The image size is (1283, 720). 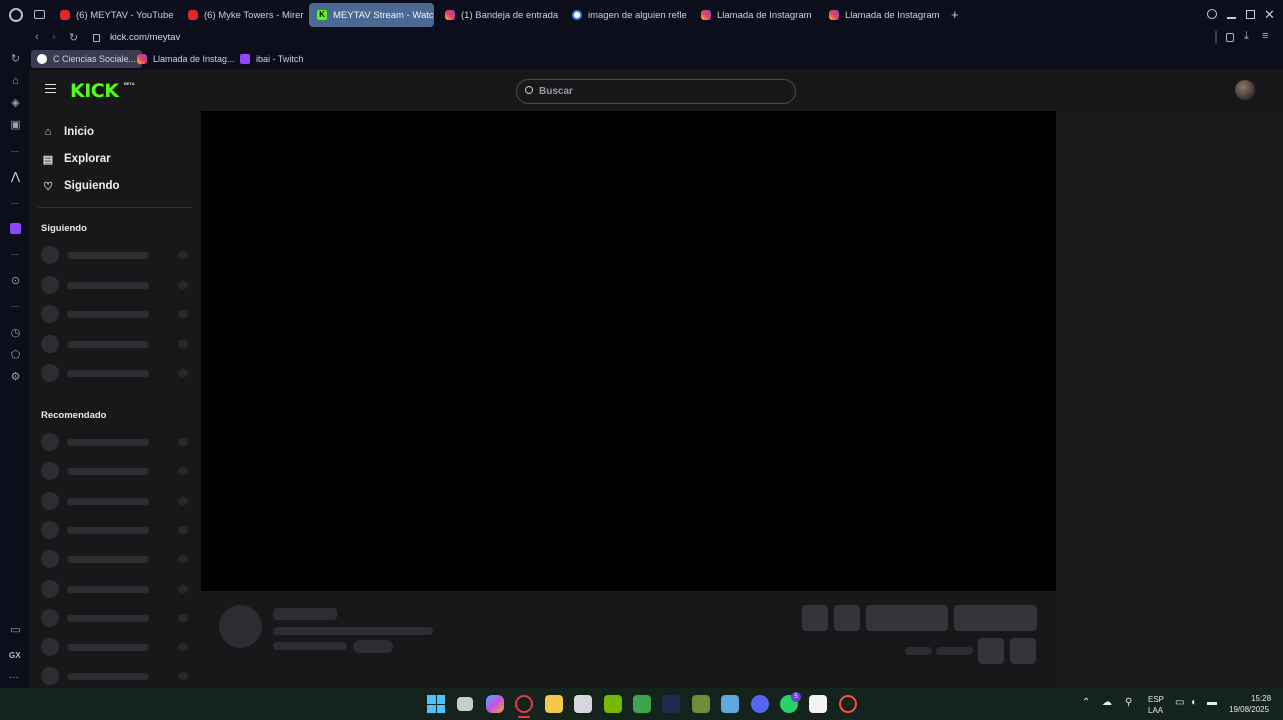 What do you see at coordinates (1128, 702) in the screenshot?
I see `microphone-icon: ⚲` at bounding box center [1128, 702].